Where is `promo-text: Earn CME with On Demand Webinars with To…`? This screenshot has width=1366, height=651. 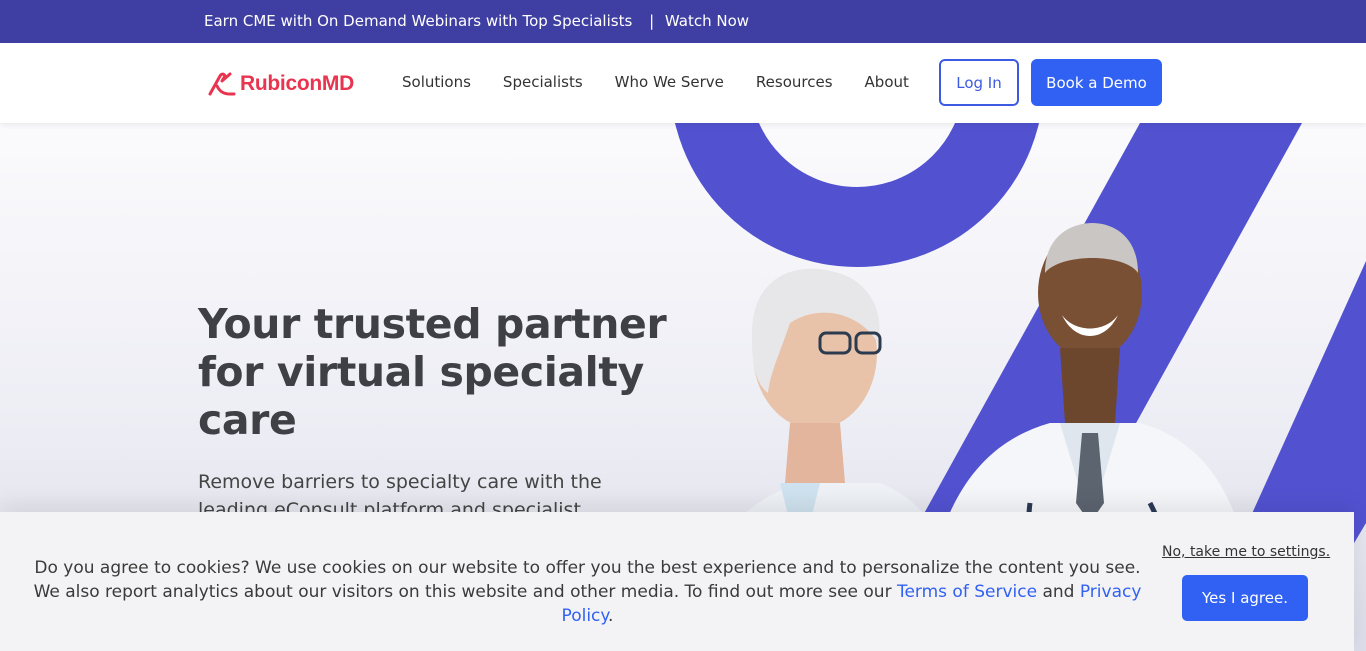 promo-text: Earn CME with On Demand Webinars with To… is located at coordinates (418, 21).